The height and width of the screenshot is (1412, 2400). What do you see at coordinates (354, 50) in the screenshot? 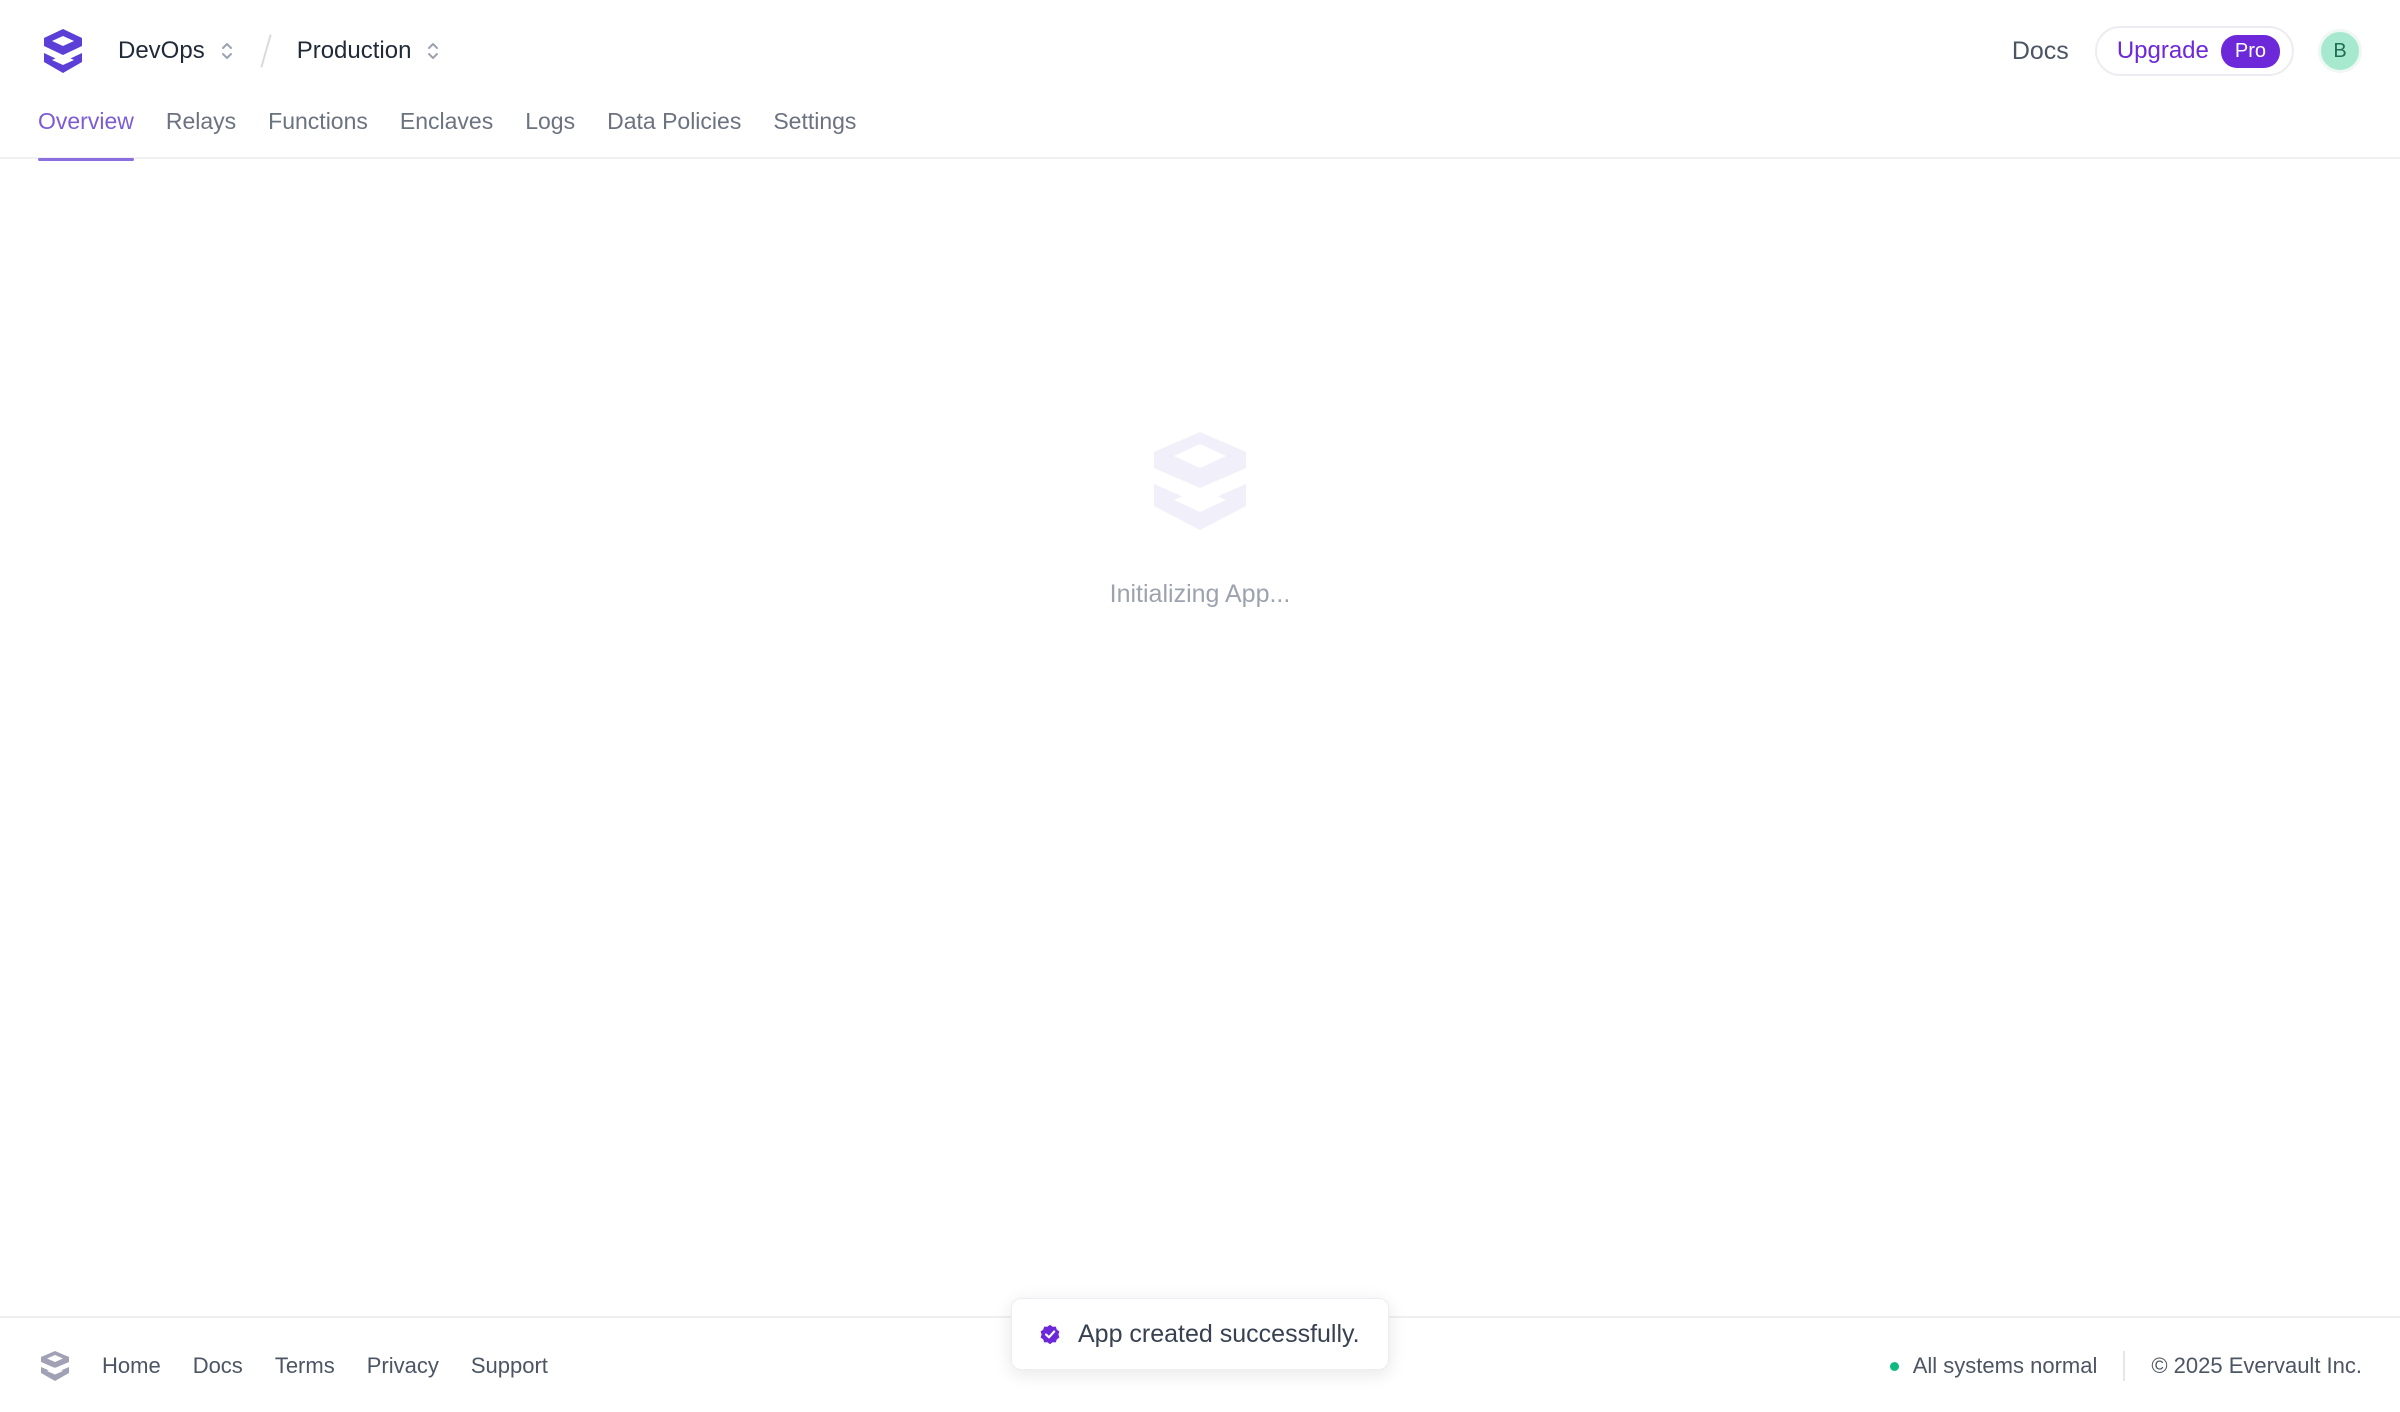
I see `app-name: Production` at bounding box center [354, 50].